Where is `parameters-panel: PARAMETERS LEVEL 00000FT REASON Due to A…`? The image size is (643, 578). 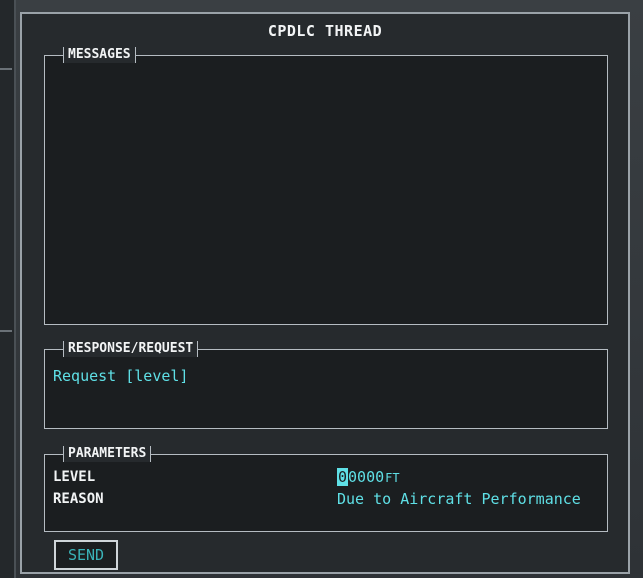
parameters-panel: PARAMETERS LEVEL 00000FT REASON Due to A… is located at coordinates (326, 489).